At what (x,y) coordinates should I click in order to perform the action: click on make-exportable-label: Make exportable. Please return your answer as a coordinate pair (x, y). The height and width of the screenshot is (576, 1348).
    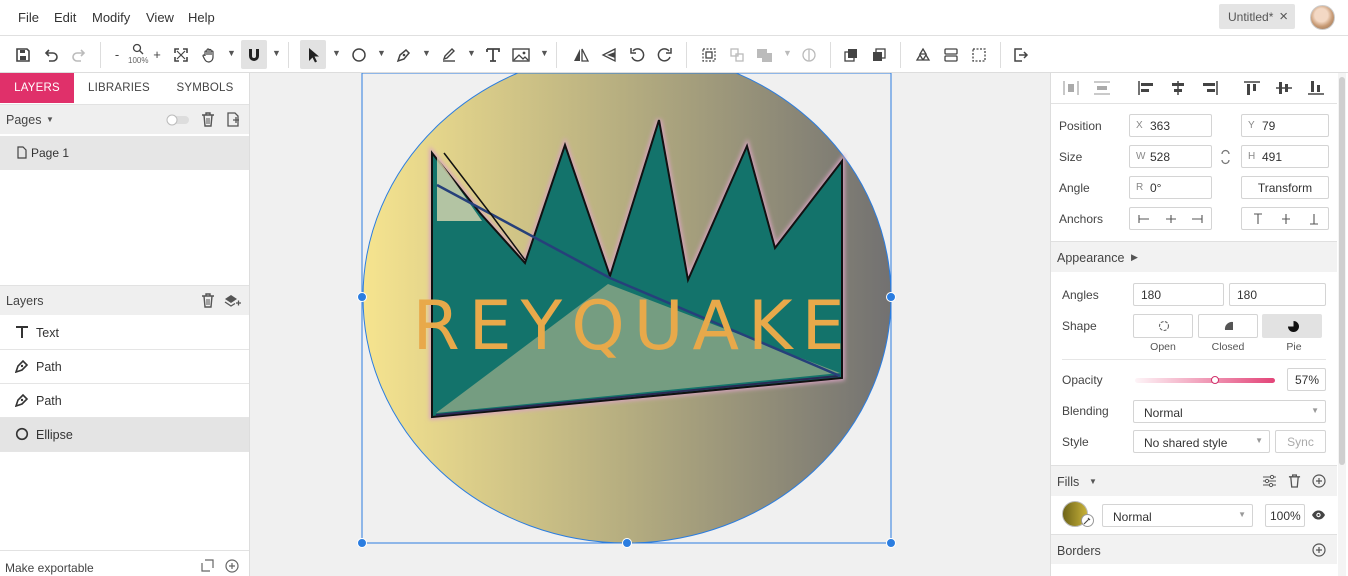
    Looking at the image, I should click on (49, 568).